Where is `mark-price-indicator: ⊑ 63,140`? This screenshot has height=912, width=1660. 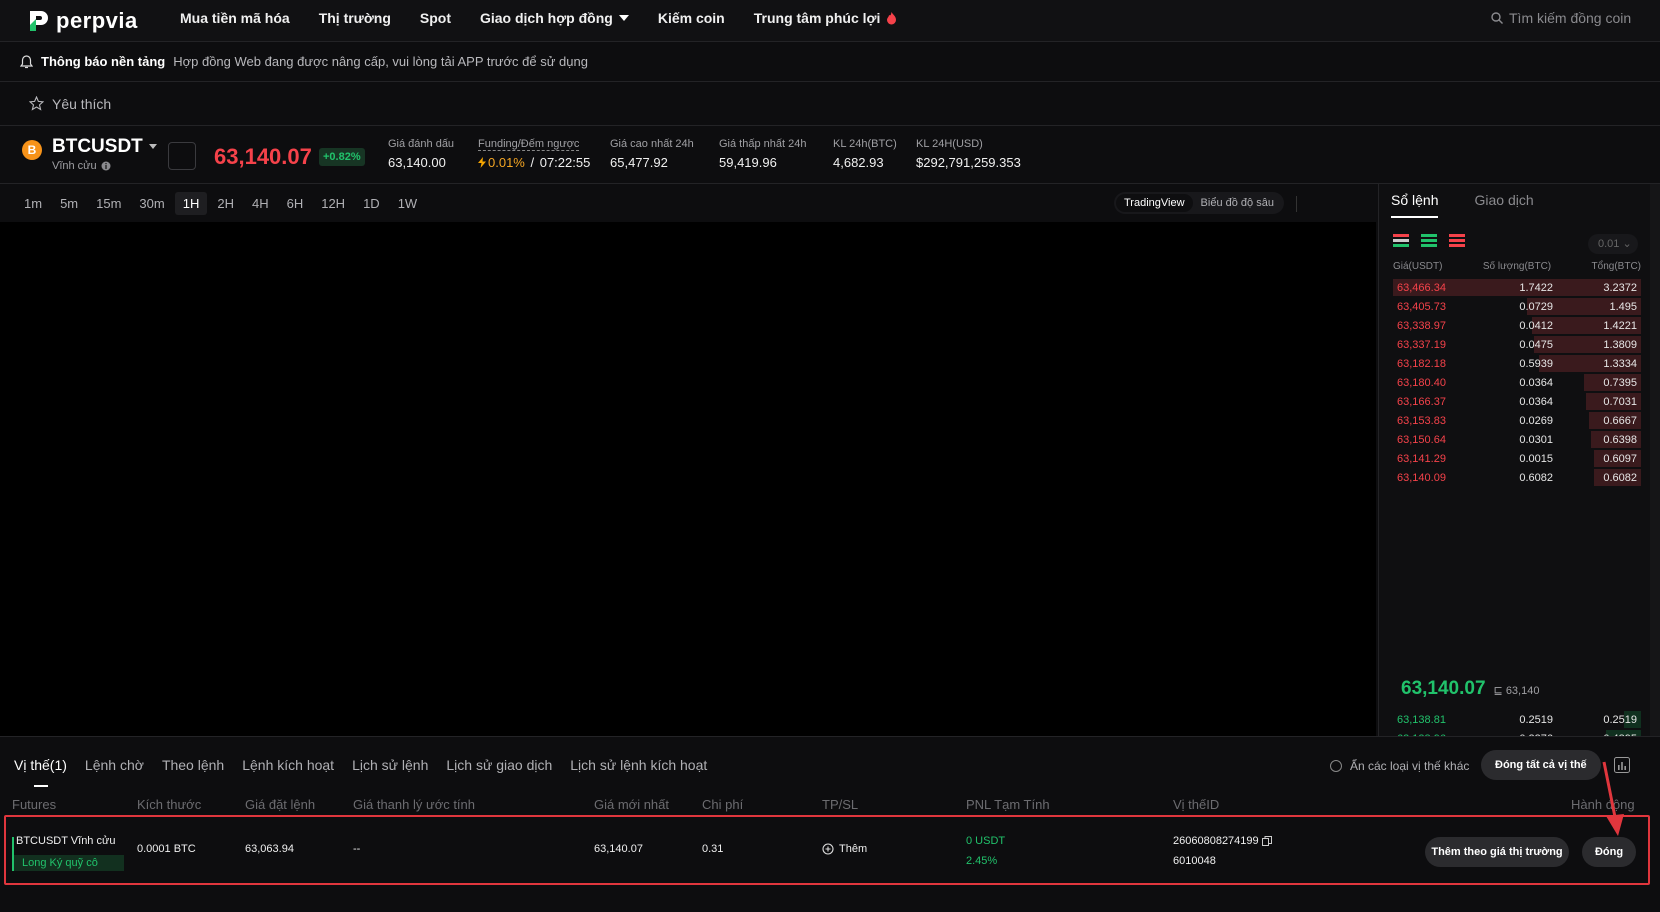 mark-price-indicator: ⊑ 63,140 is located at coordinates (1516, 691).